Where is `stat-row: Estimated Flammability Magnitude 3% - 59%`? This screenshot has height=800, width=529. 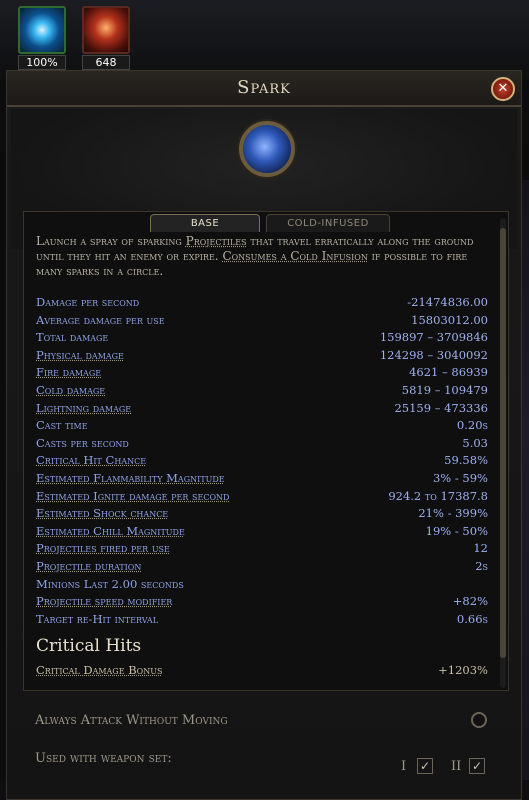
stat-row: Estimated Flammability Magnitude 3% - 59% is located at coordinates (262, 479).